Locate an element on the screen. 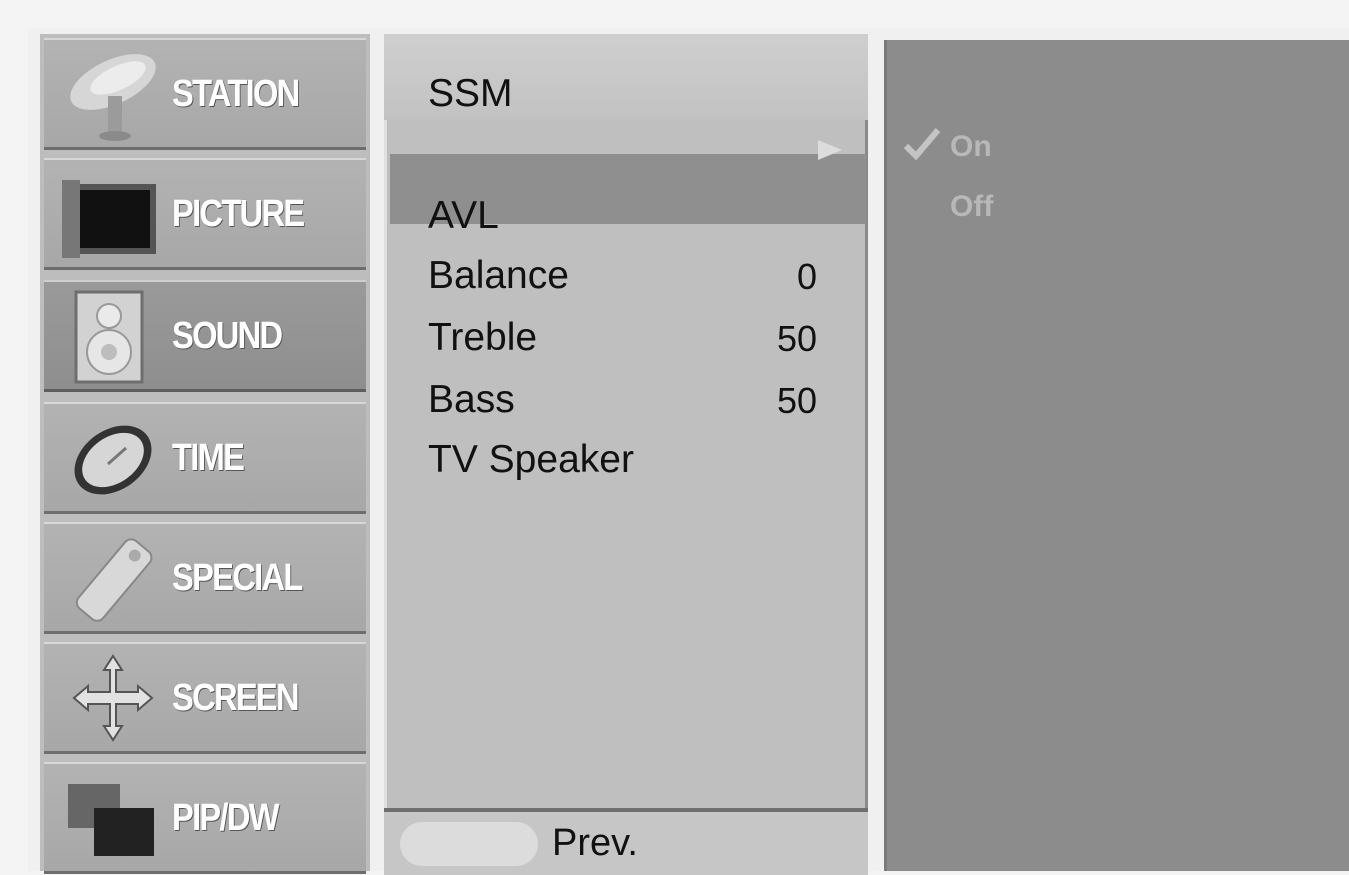 The height and width of the screenshot is (875, 1349). category-time: TIME is located at coordinates (205, 458).